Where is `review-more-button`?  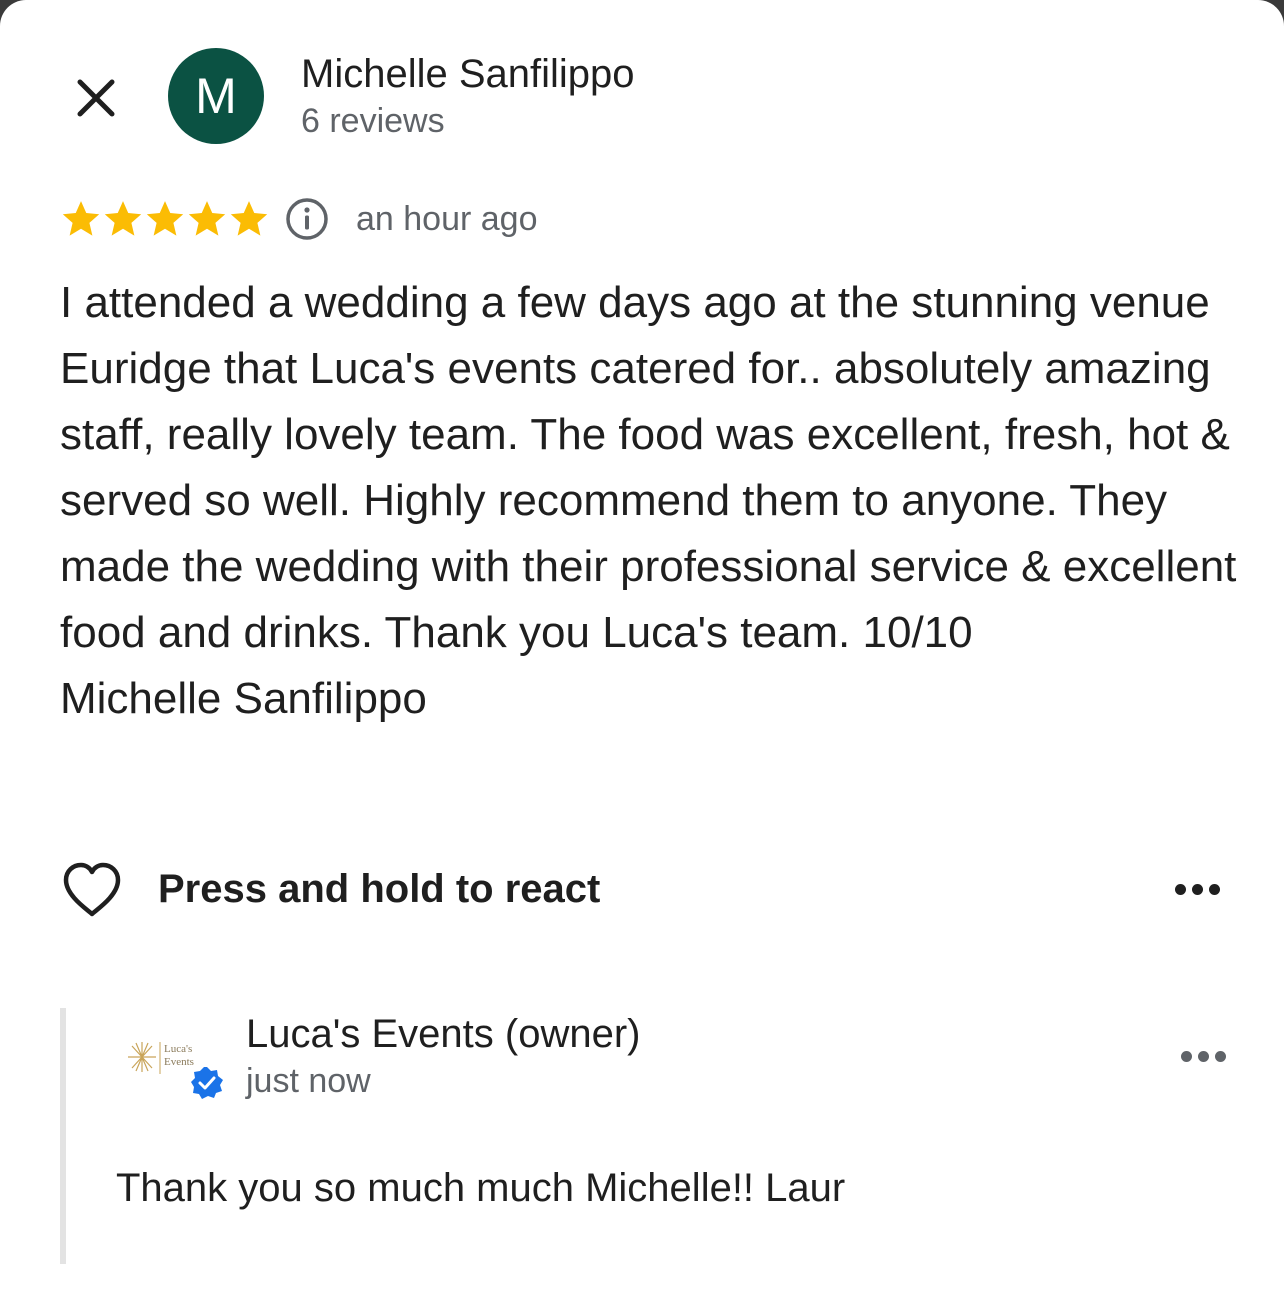 review-more-button is located at coordinates (1190, 889).